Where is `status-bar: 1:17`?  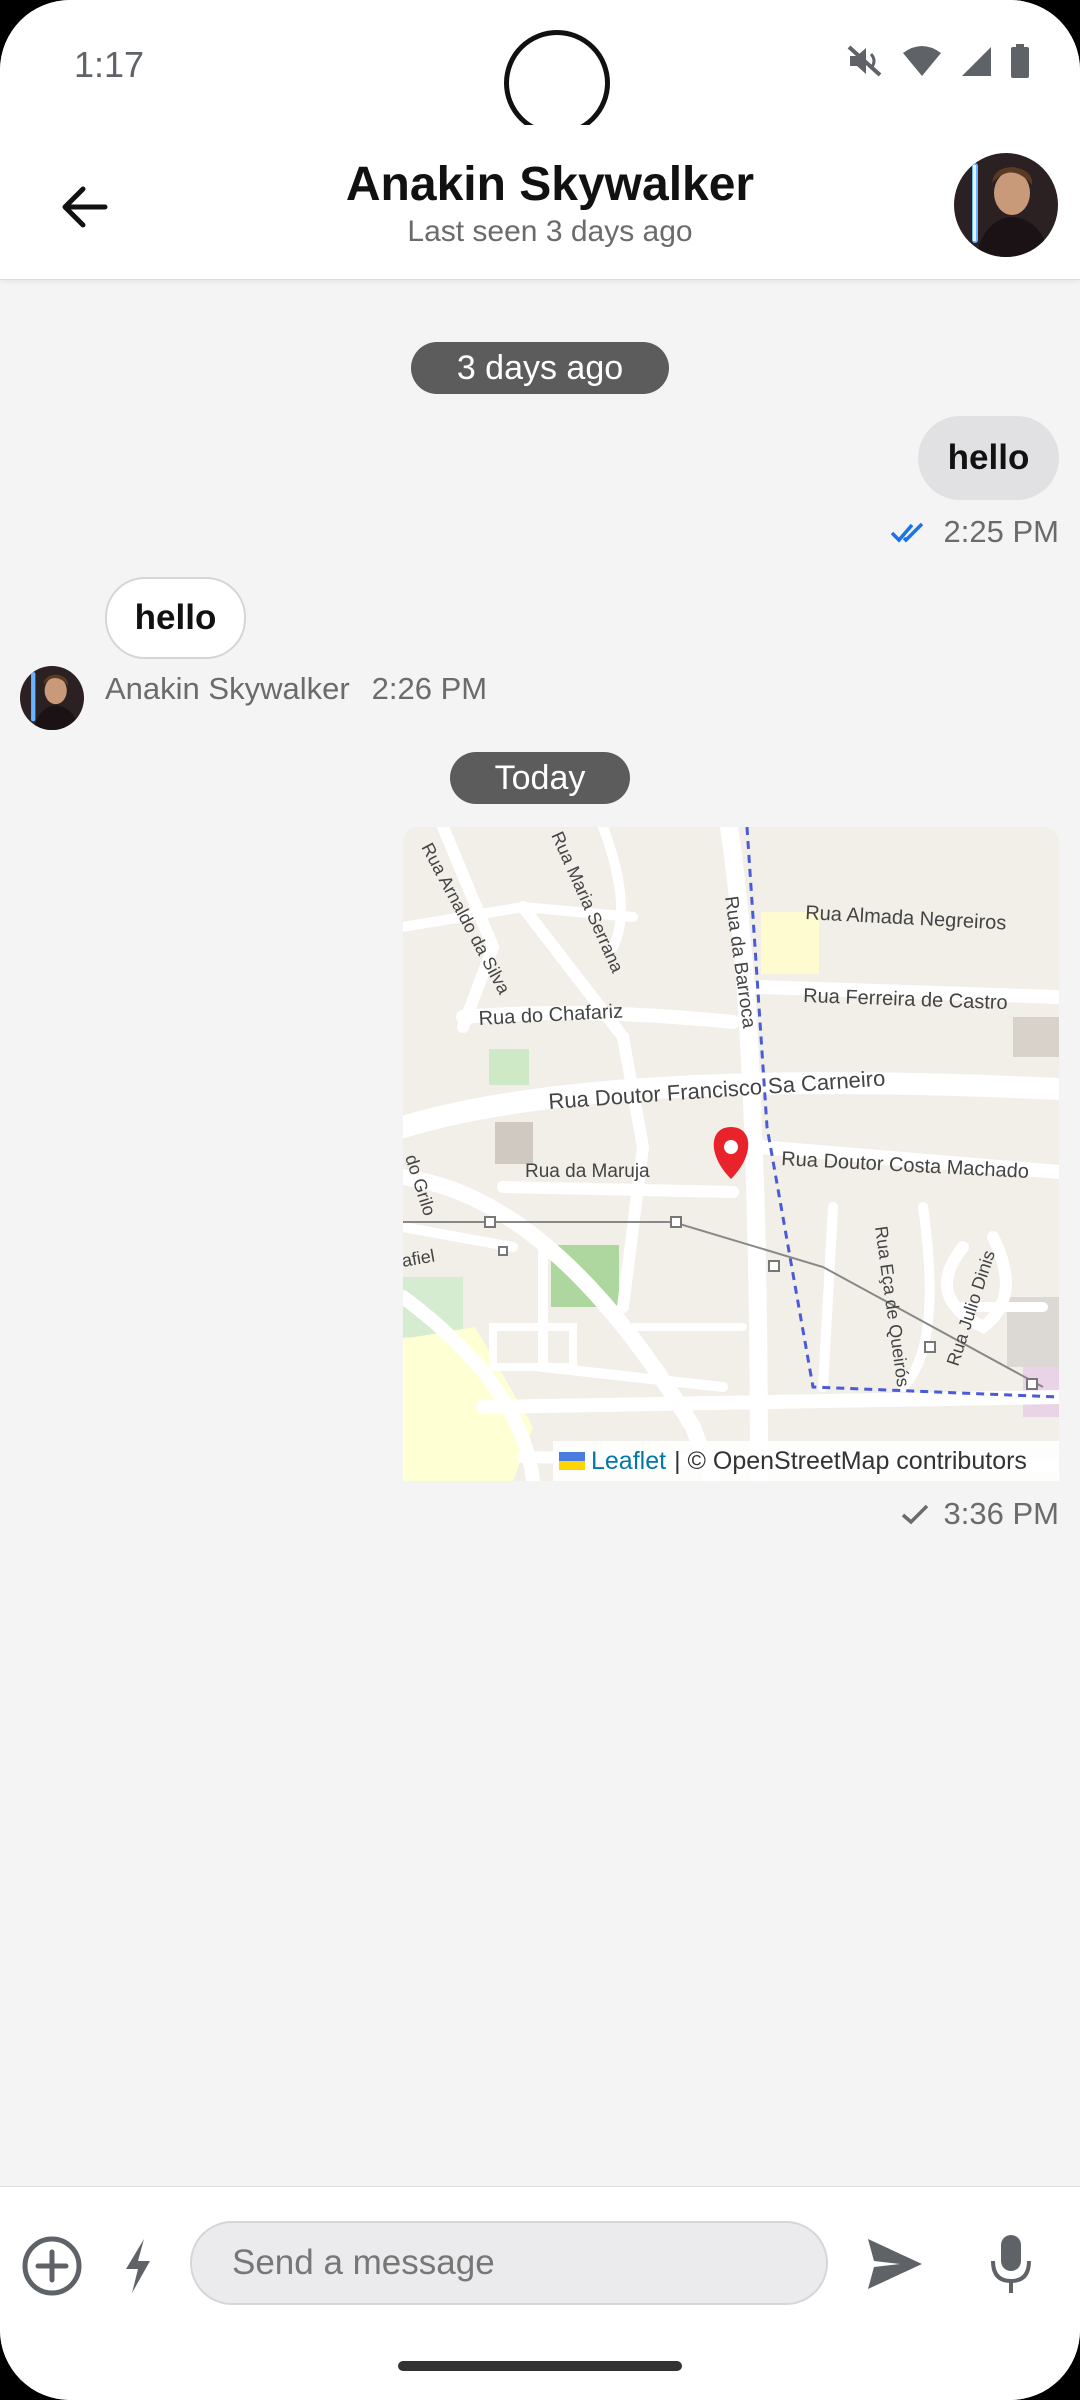 status-bar: 1:17 is located at coordinates (540, 68).